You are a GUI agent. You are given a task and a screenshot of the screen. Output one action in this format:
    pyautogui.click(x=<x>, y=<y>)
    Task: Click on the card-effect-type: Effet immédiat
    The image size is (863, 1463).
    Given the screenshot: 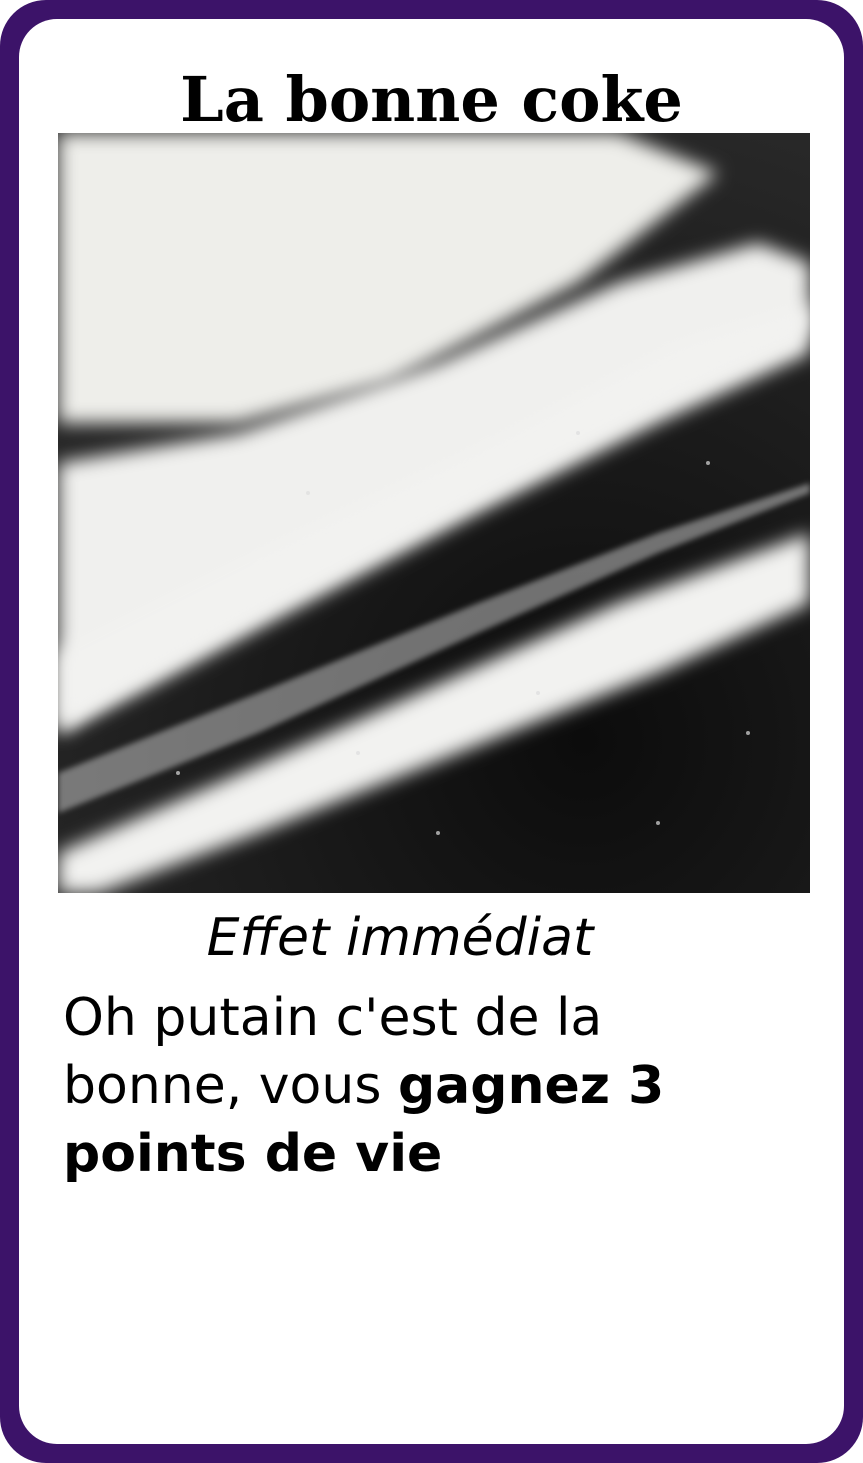 What is the action you would take?
    pyautogui.click(x=400, y=938)
    